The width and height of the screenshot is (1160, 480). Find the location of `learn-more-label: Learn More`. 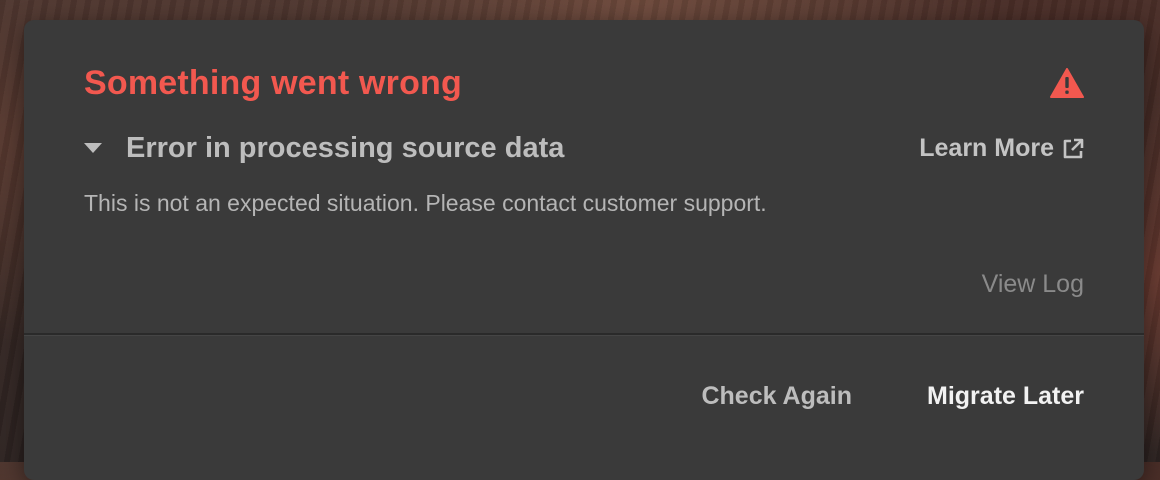

learn-more-label: Learn More is located at coordinates (986, 148).